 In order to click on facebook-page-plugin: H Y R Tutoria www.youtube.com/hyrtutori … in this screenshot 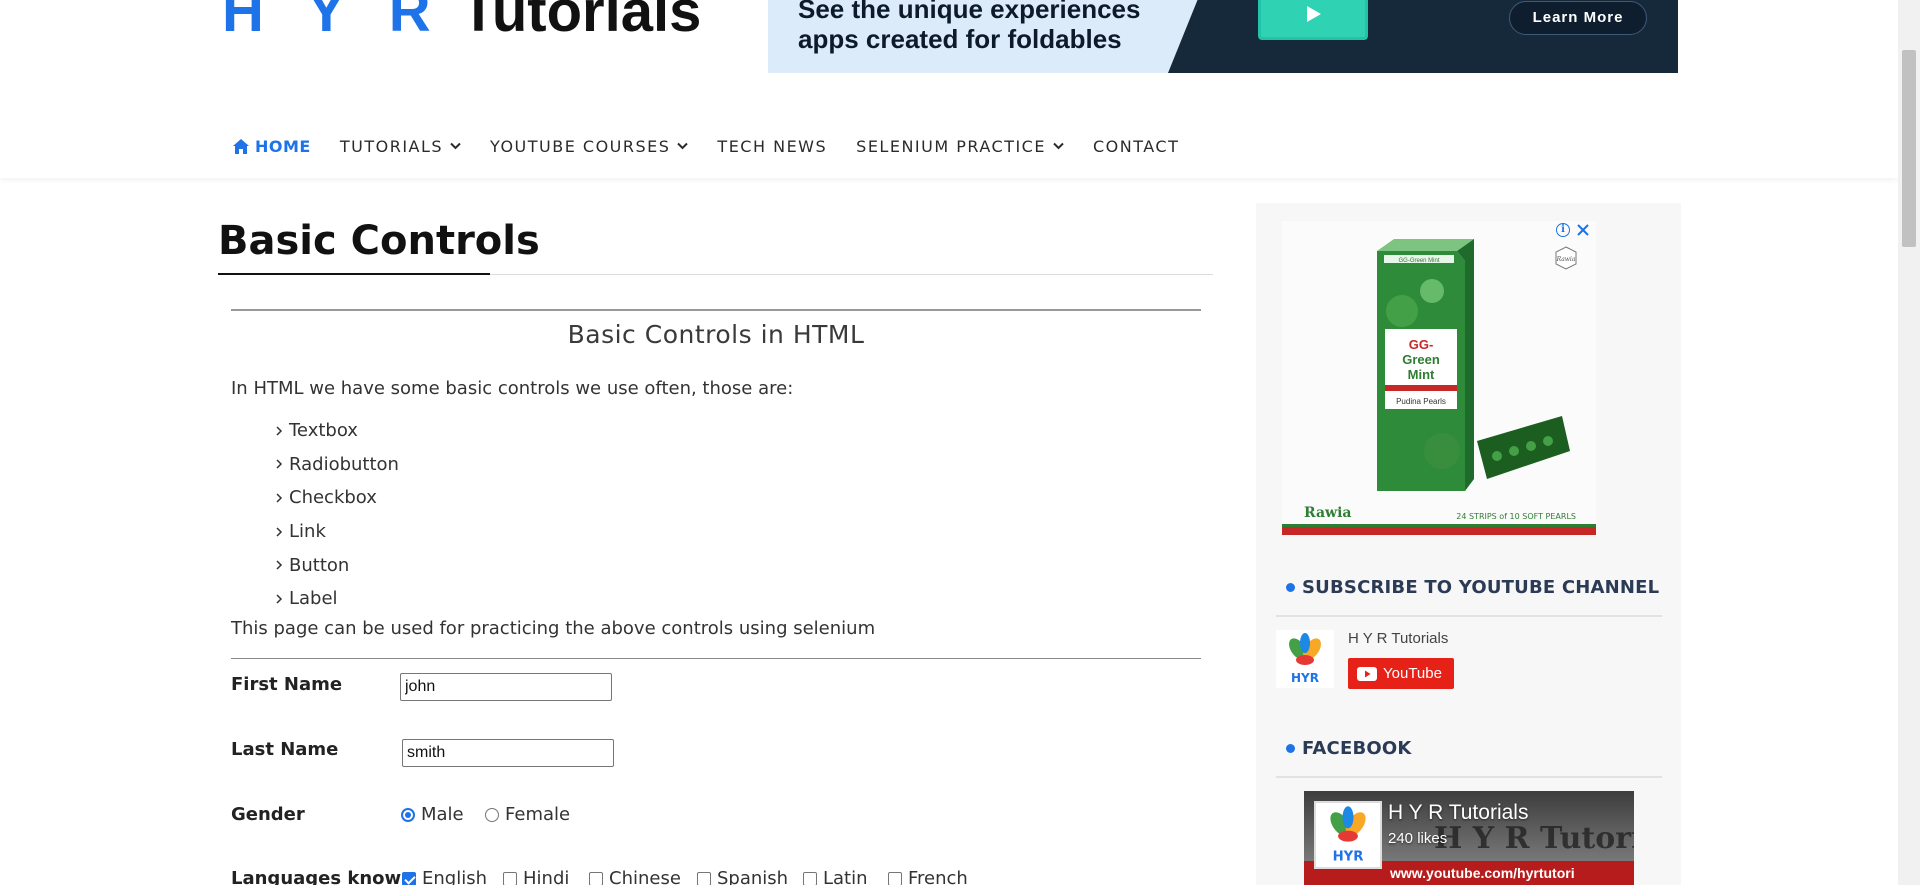, I will do `click(1469, 838)`.